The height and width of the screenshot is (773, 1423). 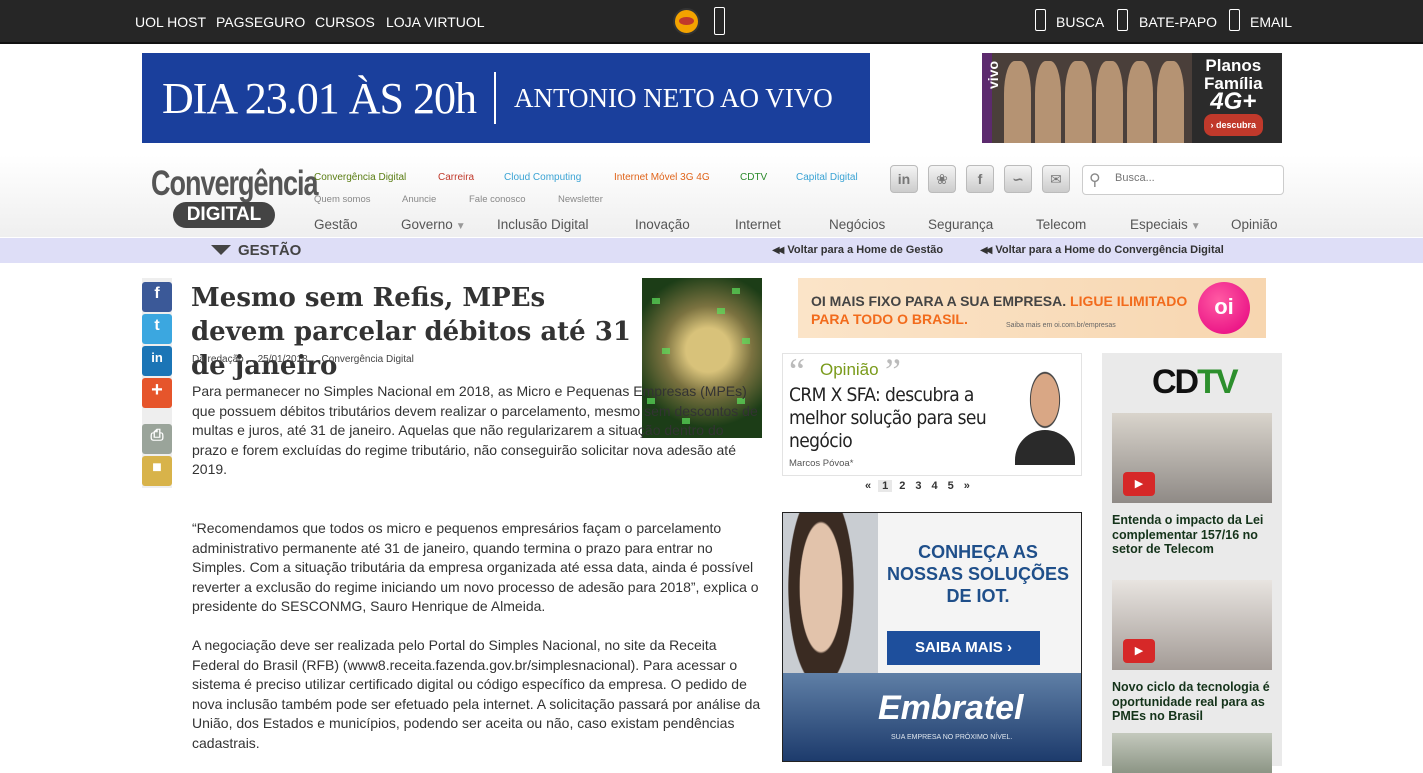 I want to click on nav-especiais: Especiais ▼, so click(x=1165, y=224).